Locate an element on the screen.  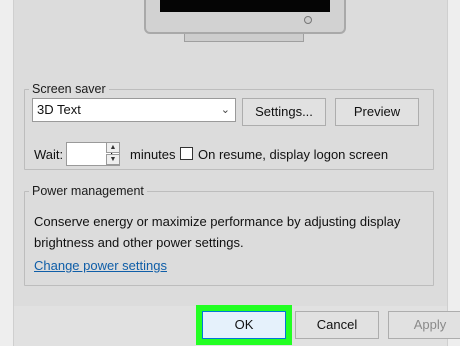
apply-button: Apply is located at coordinates (424, 325).